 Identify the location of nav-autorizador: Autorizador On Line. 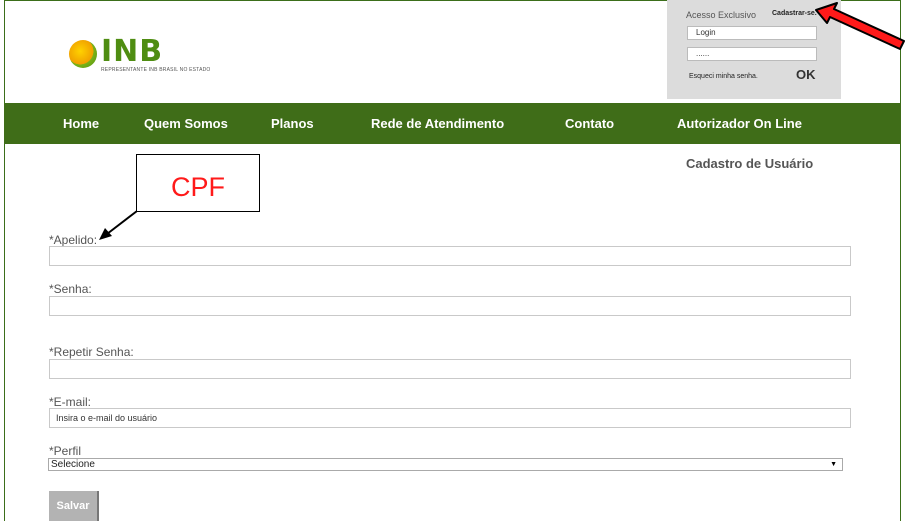
(739, 123).